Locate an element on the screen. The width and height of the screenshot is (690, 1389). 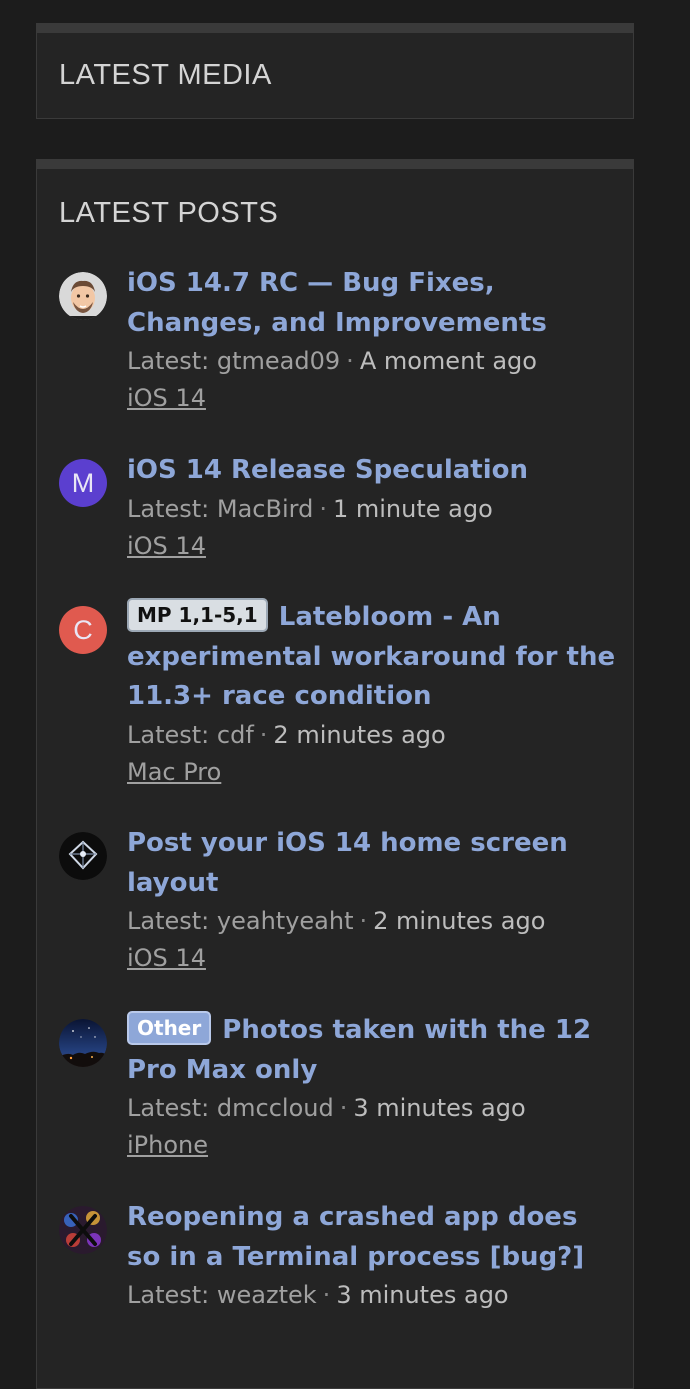
latest-user-link: gtmead09 is located at coordinates (278, 361).